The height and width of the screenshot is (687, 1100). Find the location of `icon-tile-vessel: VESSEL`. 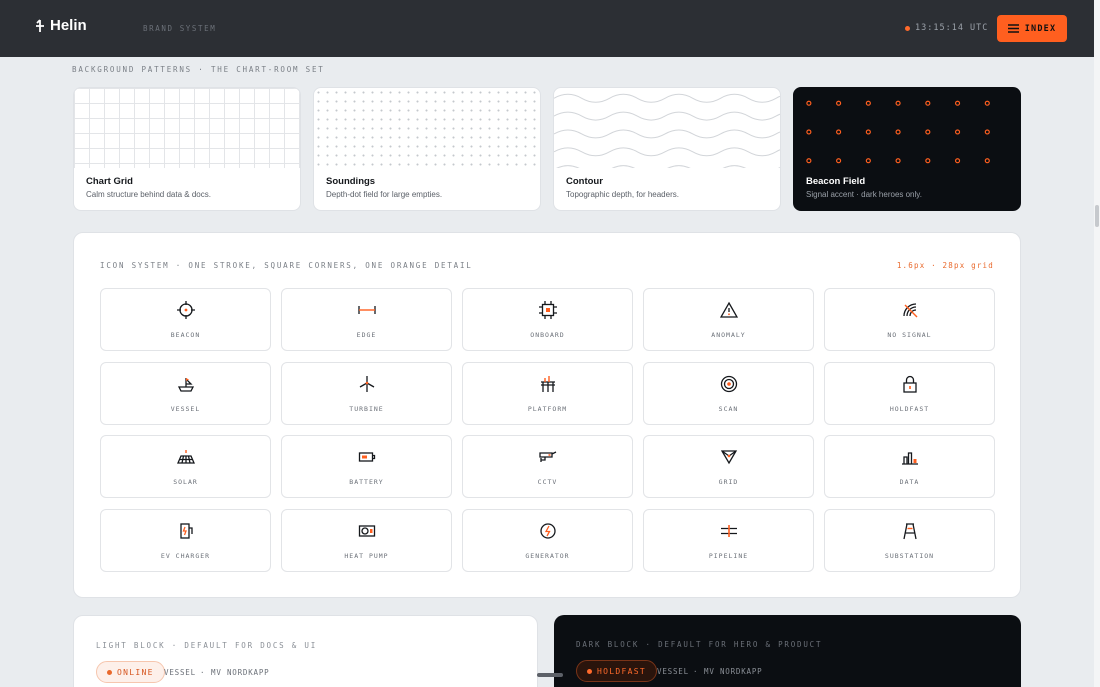

icon-tile-vessel: VESSEL is located at coordinates (185, 393).